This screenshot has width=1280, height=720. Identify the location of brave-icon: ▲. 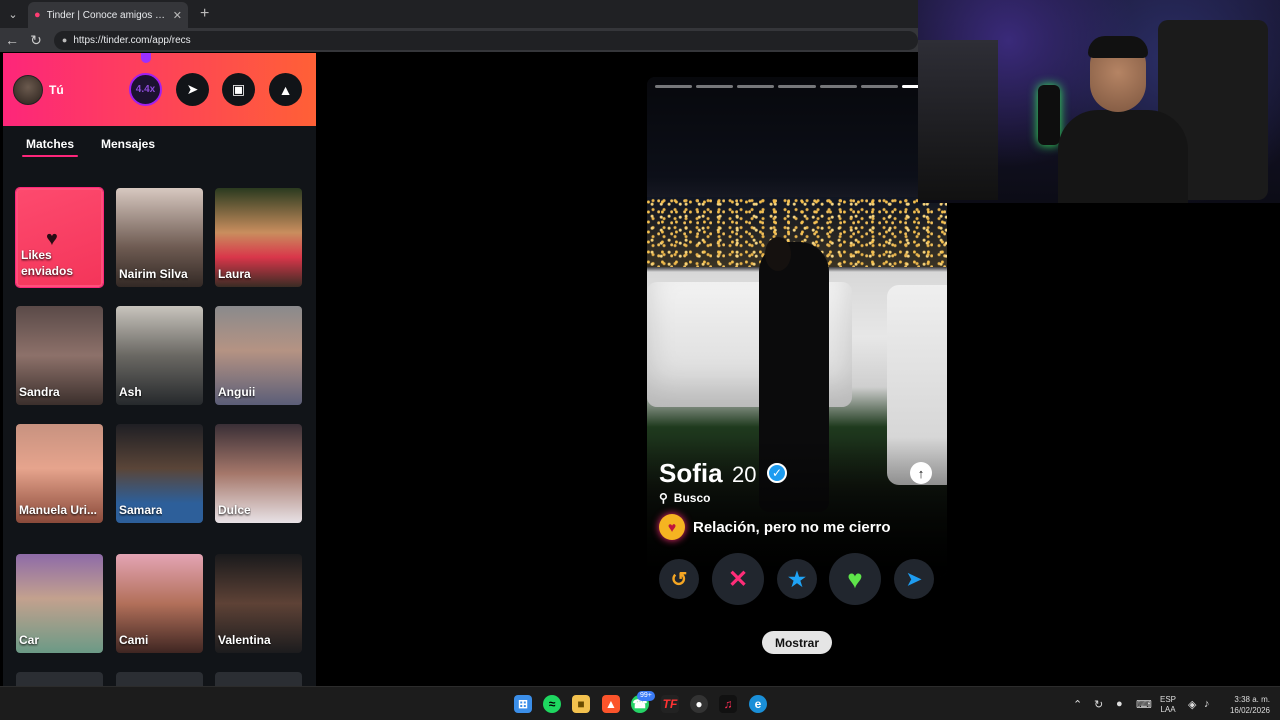
(611, 704).